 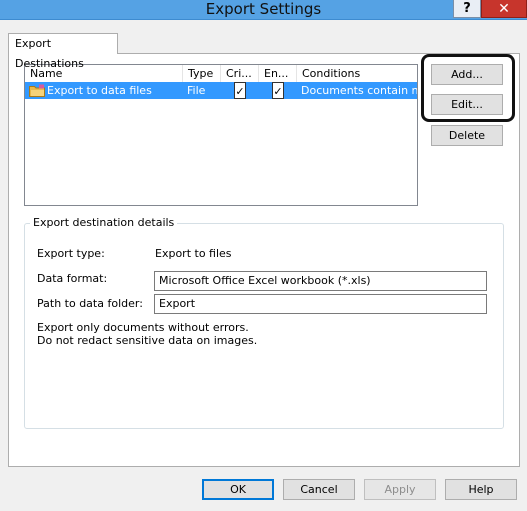 I want to click on critical-checkbox: ✓, so click(x=240, y=90).